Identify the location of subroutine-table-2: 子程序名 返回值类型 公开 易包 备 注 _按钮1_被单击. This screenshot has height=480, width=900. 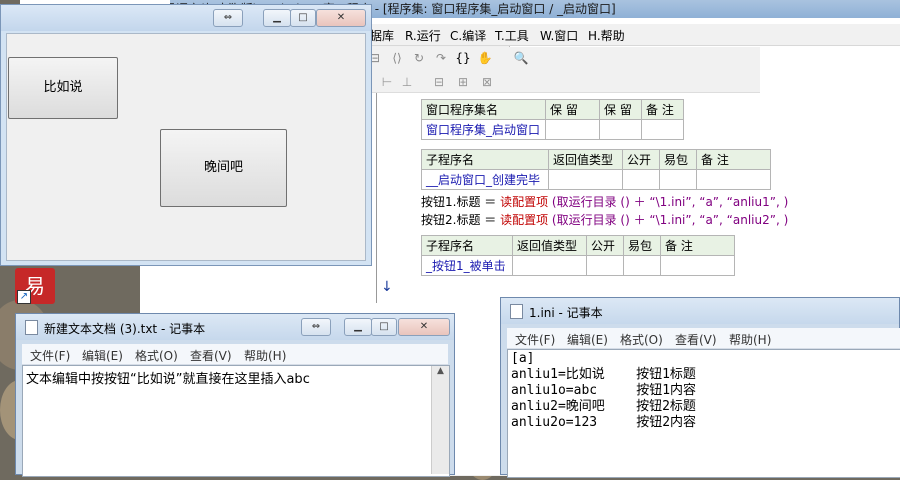
(578, 255).